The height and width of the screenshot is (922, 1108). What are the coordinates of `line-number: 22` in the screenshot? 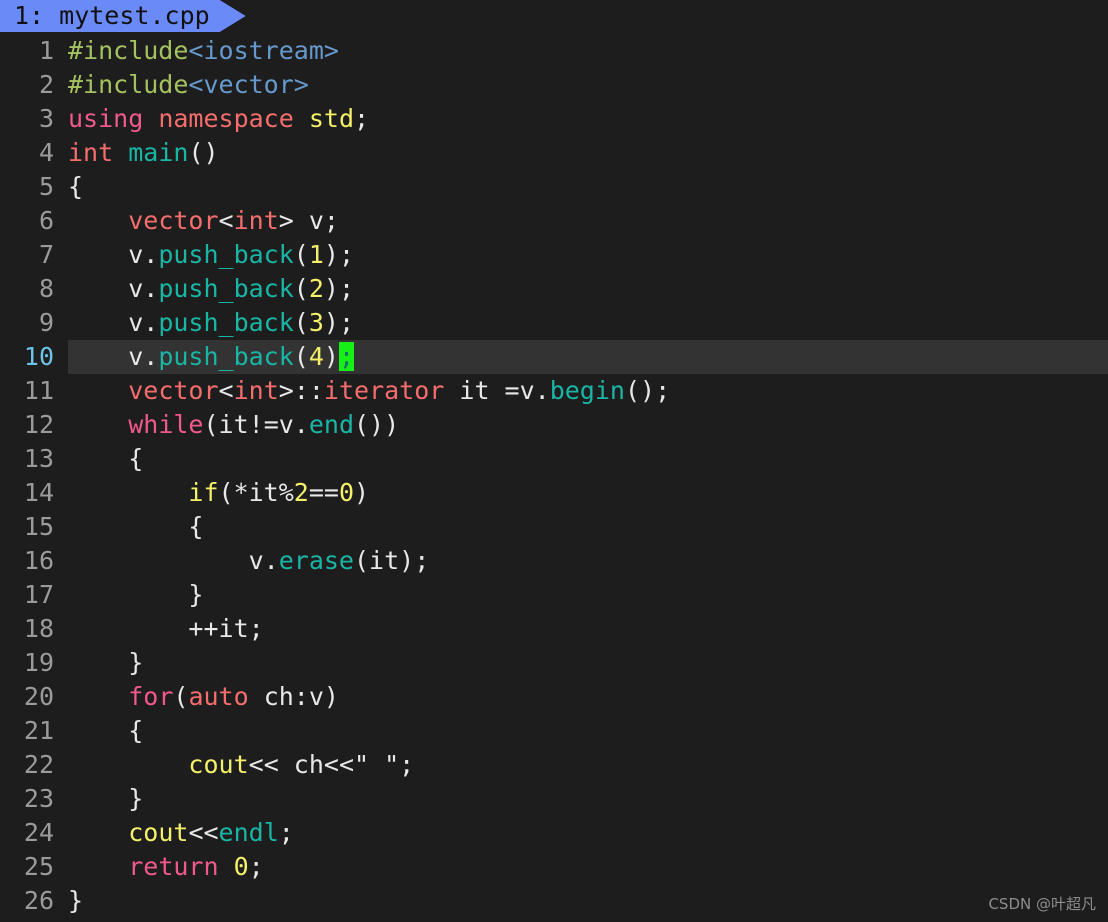 It's located at (38, 764).